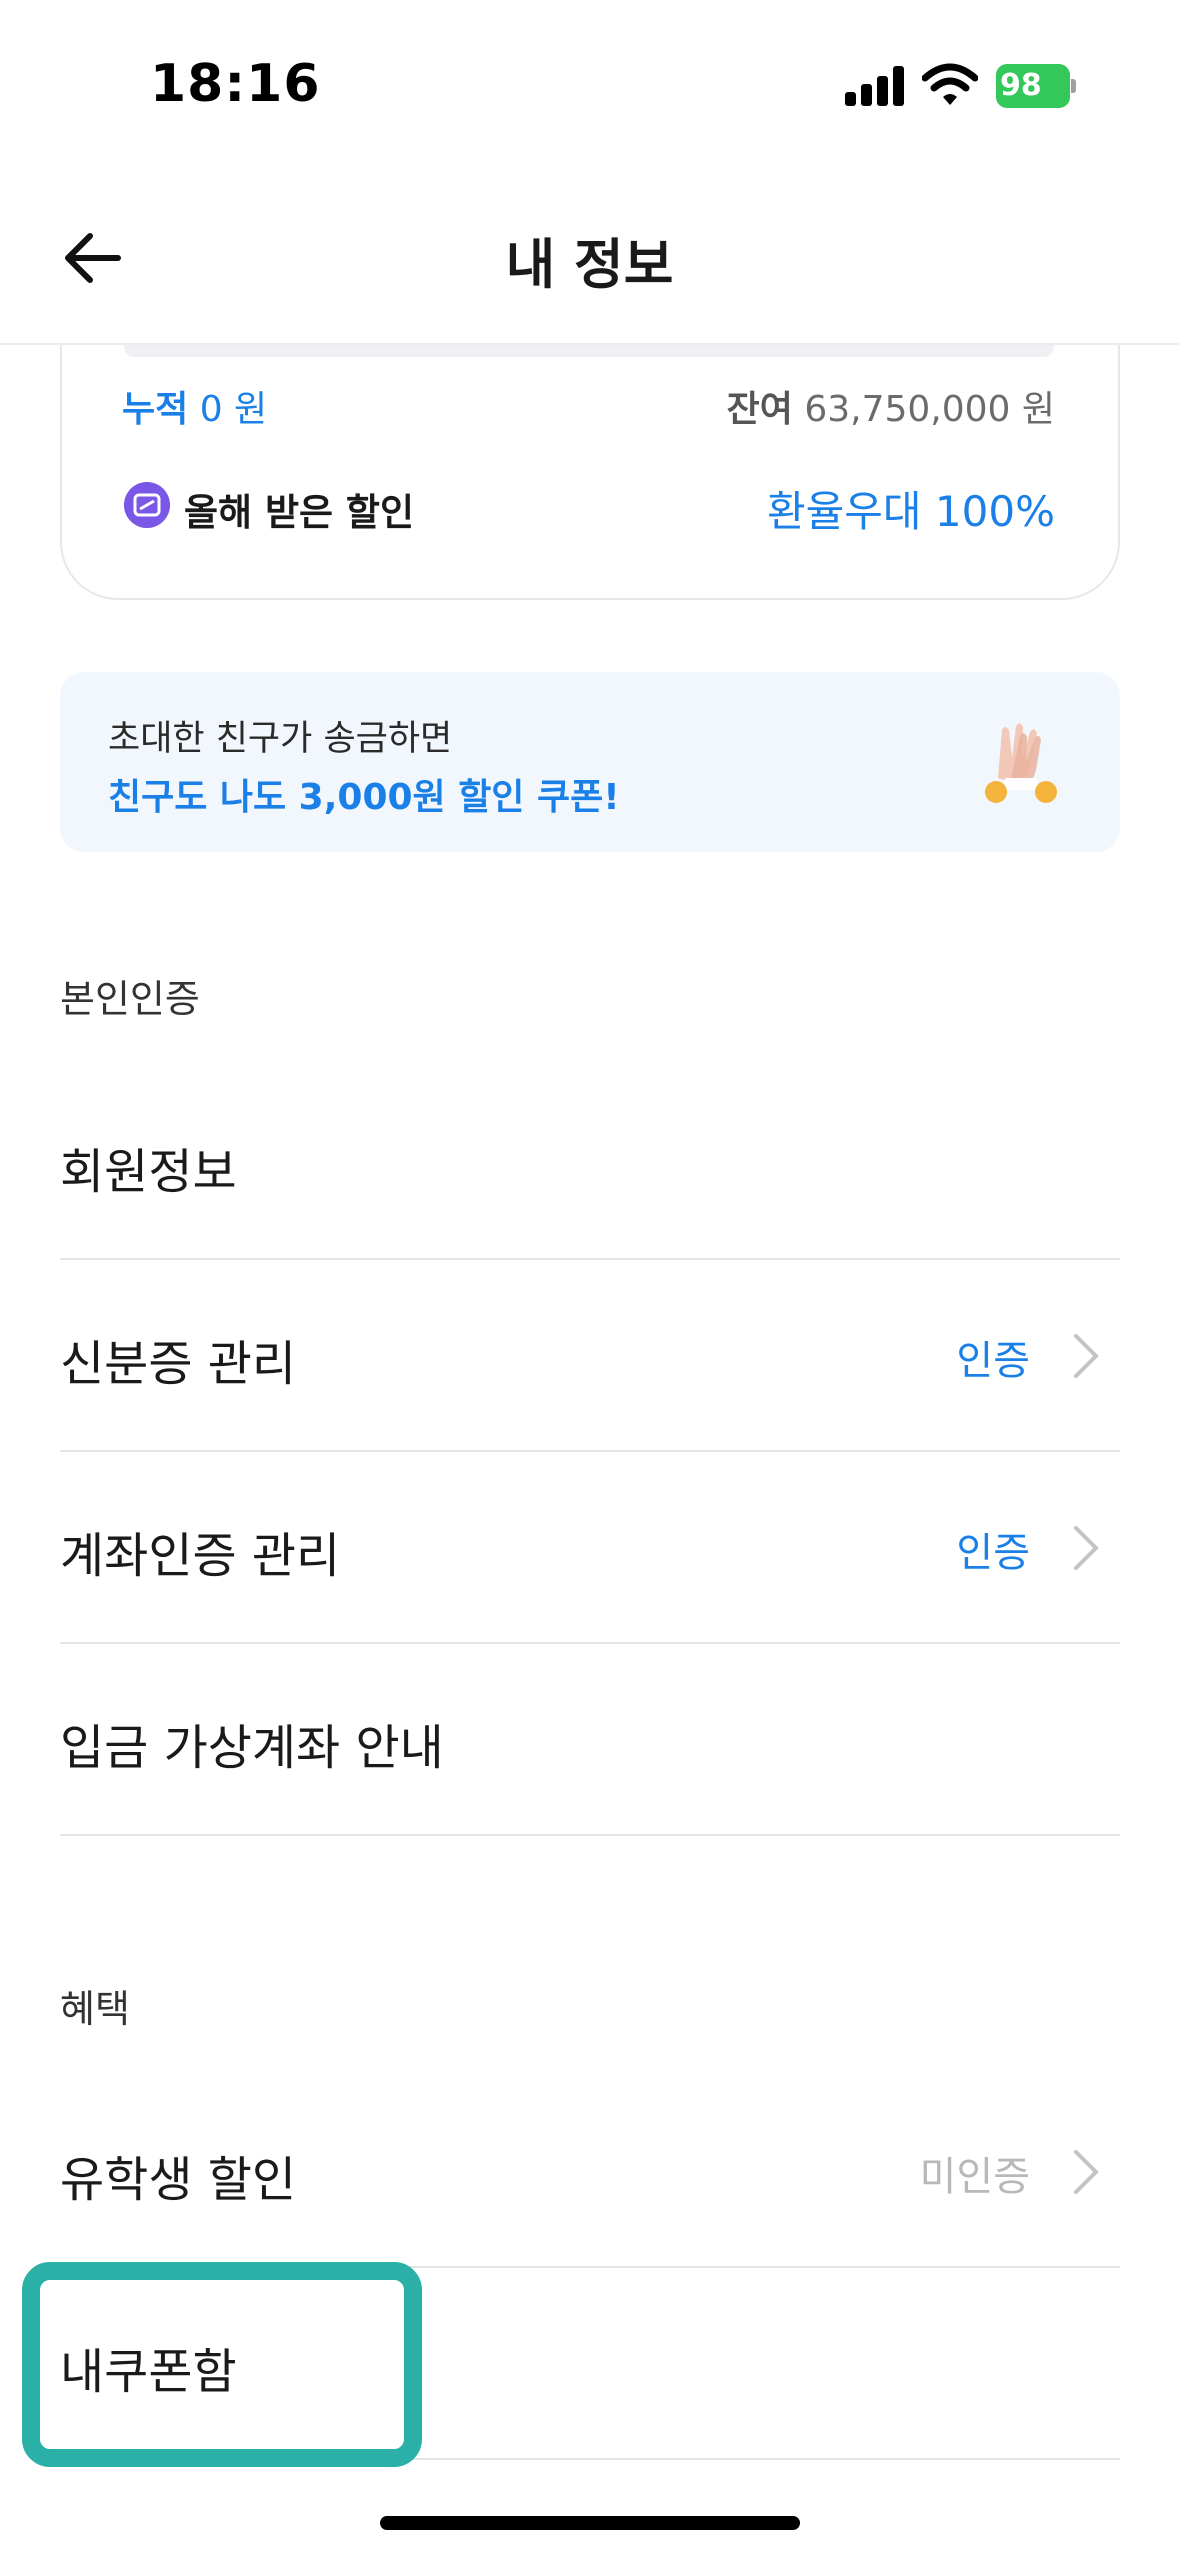 The height and width of the screenshot is (2556, 1179). What do you see at coordinates (178, 1364) in the screenshot?
I see `row-label: 신분증 관리` at bounding box center [178, 1364].